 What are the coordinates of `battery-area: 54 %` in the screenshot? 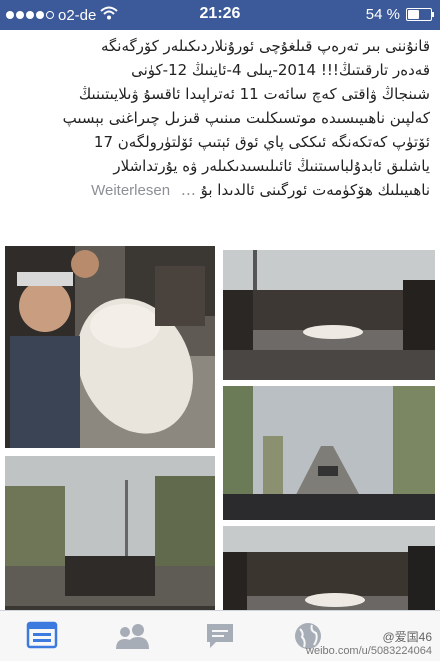 It's located at (399, 14).